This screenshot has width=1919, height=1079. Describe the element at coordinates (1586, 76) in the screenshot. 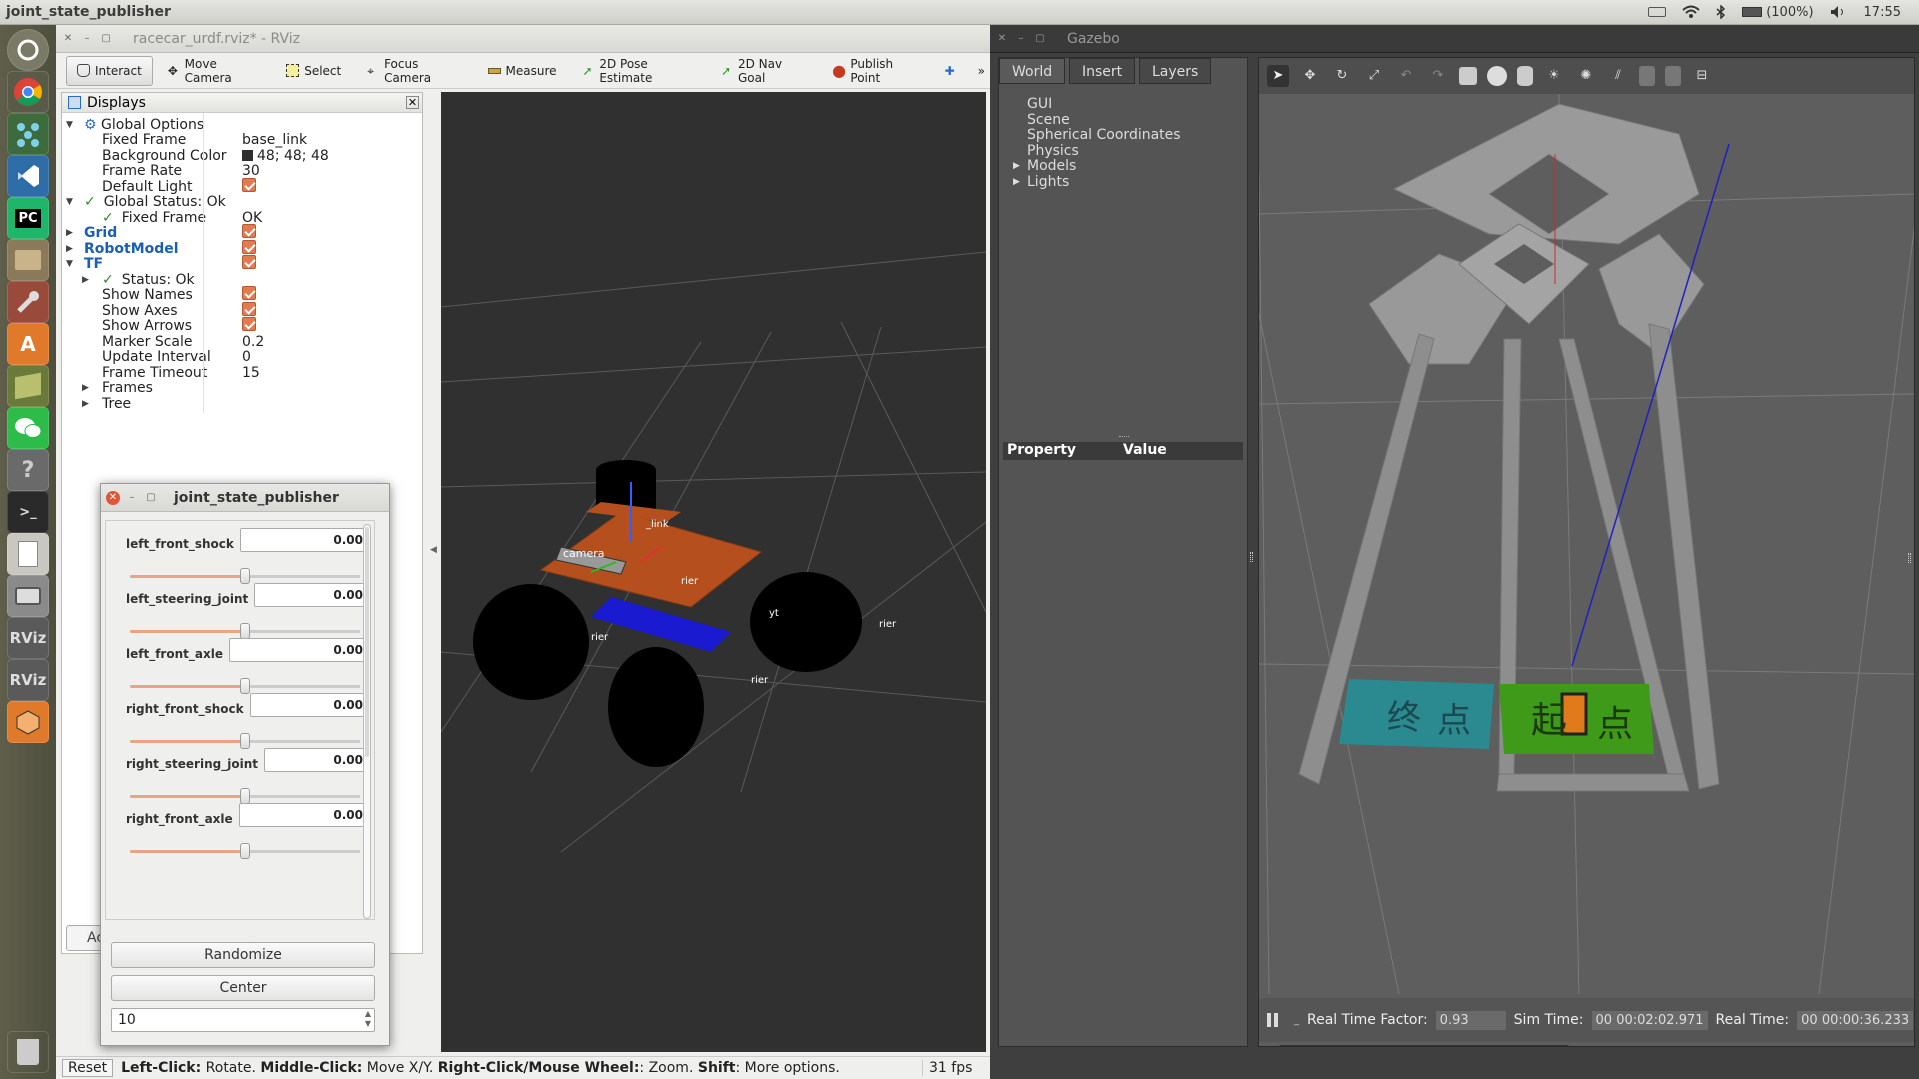

I see `spot-light-icon: ✺` at that location.